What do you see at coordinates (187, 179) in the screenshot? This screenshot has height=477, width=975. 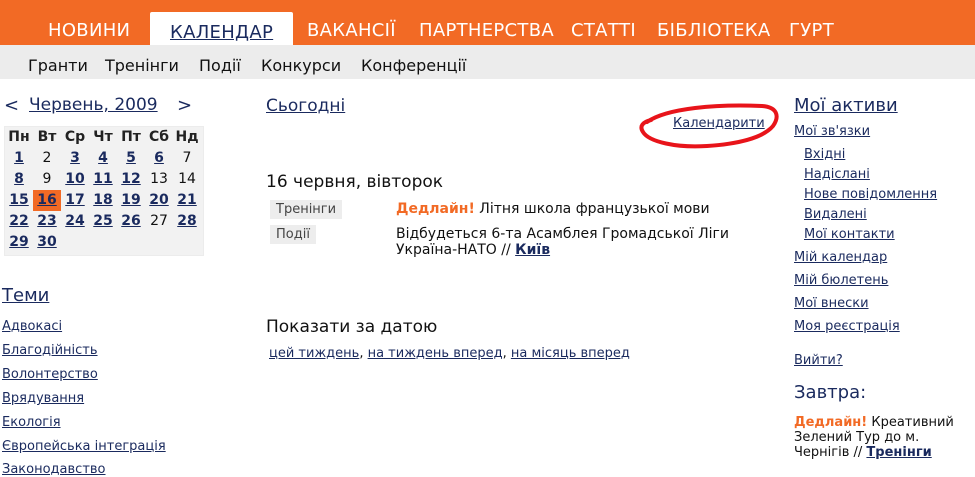 I see `calendar-day: 14` at bounding box center [187, 179].